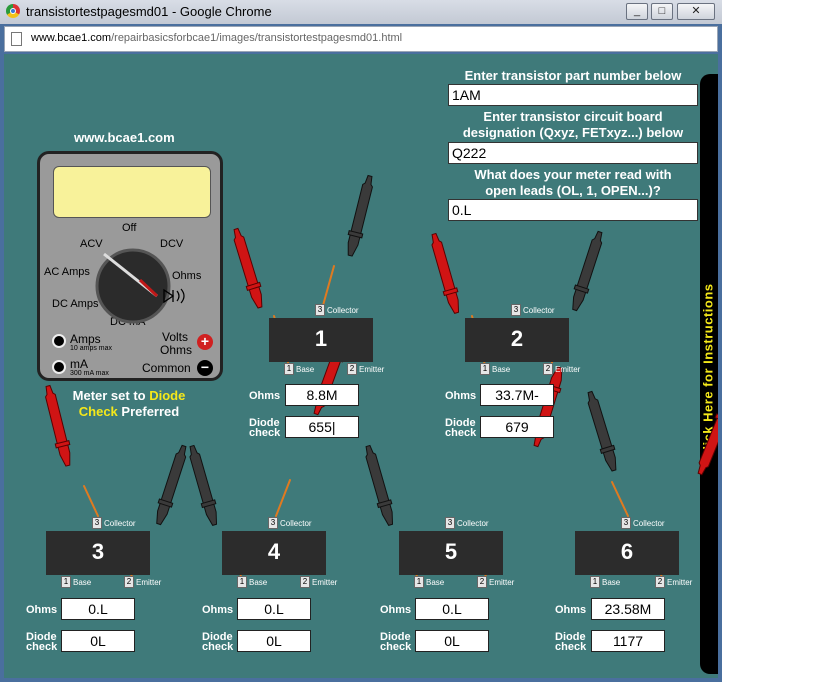 Image resolution: width=840 pixels, height=682 pixels. I want to click on t6-emitter-label: Emitter, so click(680, 582).